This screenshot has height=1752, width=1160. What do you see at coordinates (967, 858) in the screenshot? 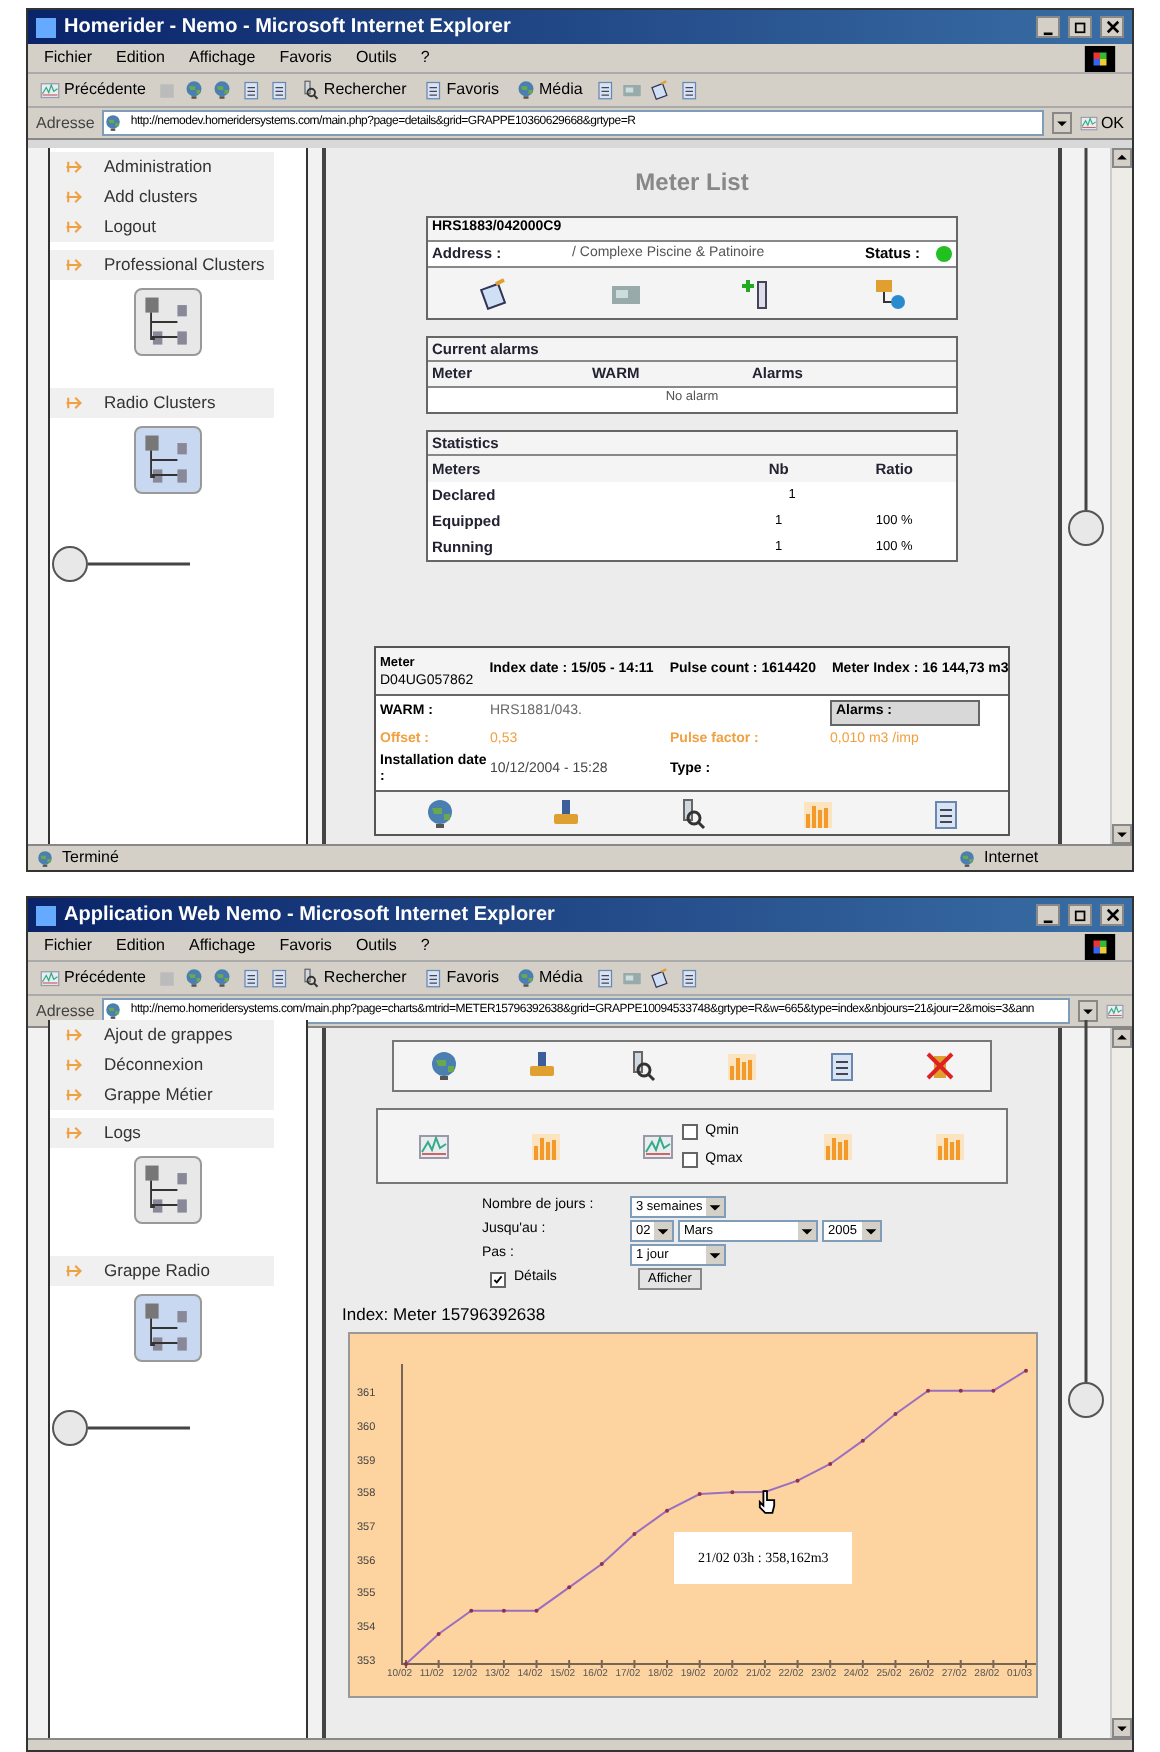
I see `internet-zone-icon` at bounding box center [967, 858].